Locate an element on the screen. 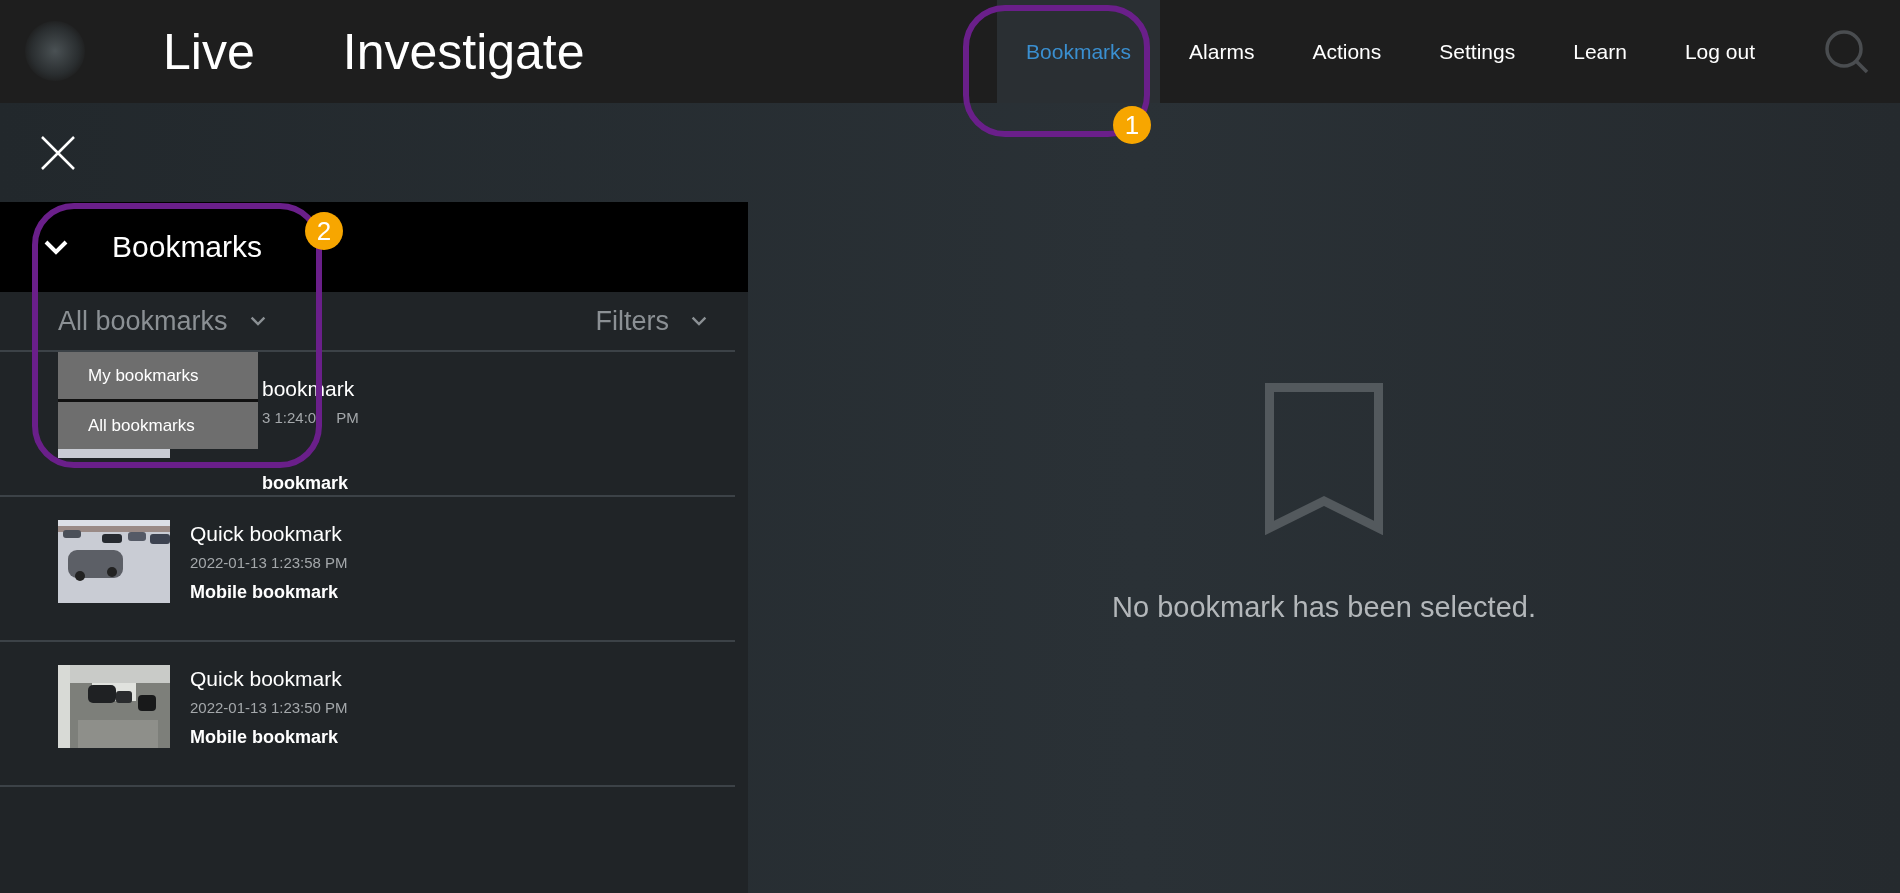  bookmark-time: 3 1:24:0 is located at coordinates (289, 418).